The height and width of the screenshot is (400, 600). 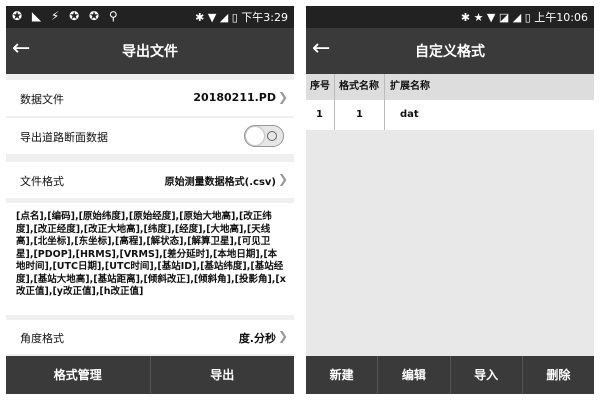 I want to click on status-bar: ✪ ◣ ⚡ ✪ ✪ ⚲ ✱ ▼ ◢ ▯ 下午3:29, so click(x=150, y=17).